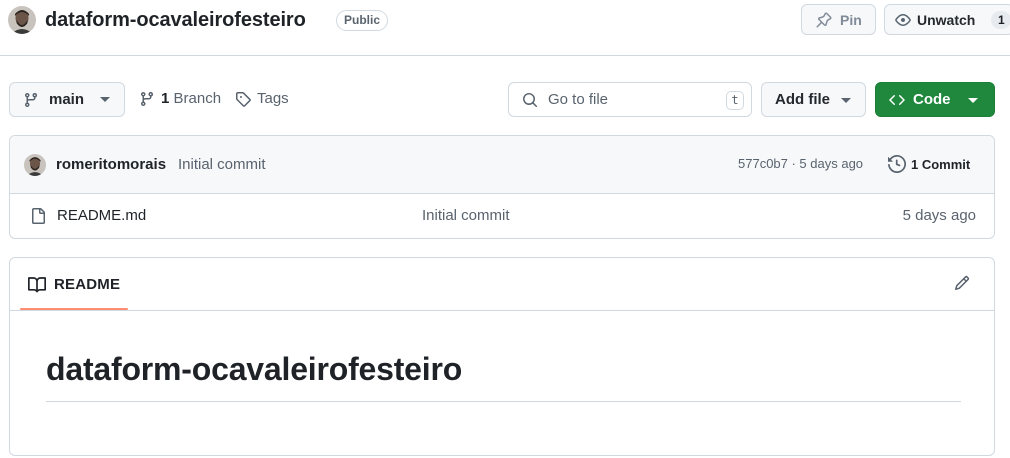 This screenshot has width=1010, height=458. I want to click on file-row: README.md Initial commit 5 days ago, so click(502, 216).